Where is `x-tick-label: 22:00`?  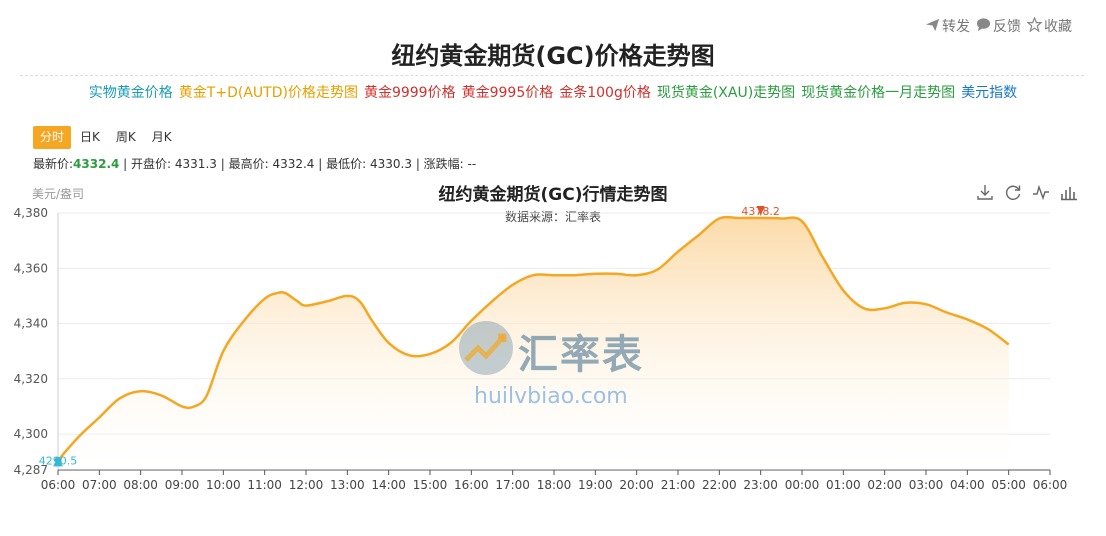 x-tick-label: 22:00 is located at coordinates (719, 485).